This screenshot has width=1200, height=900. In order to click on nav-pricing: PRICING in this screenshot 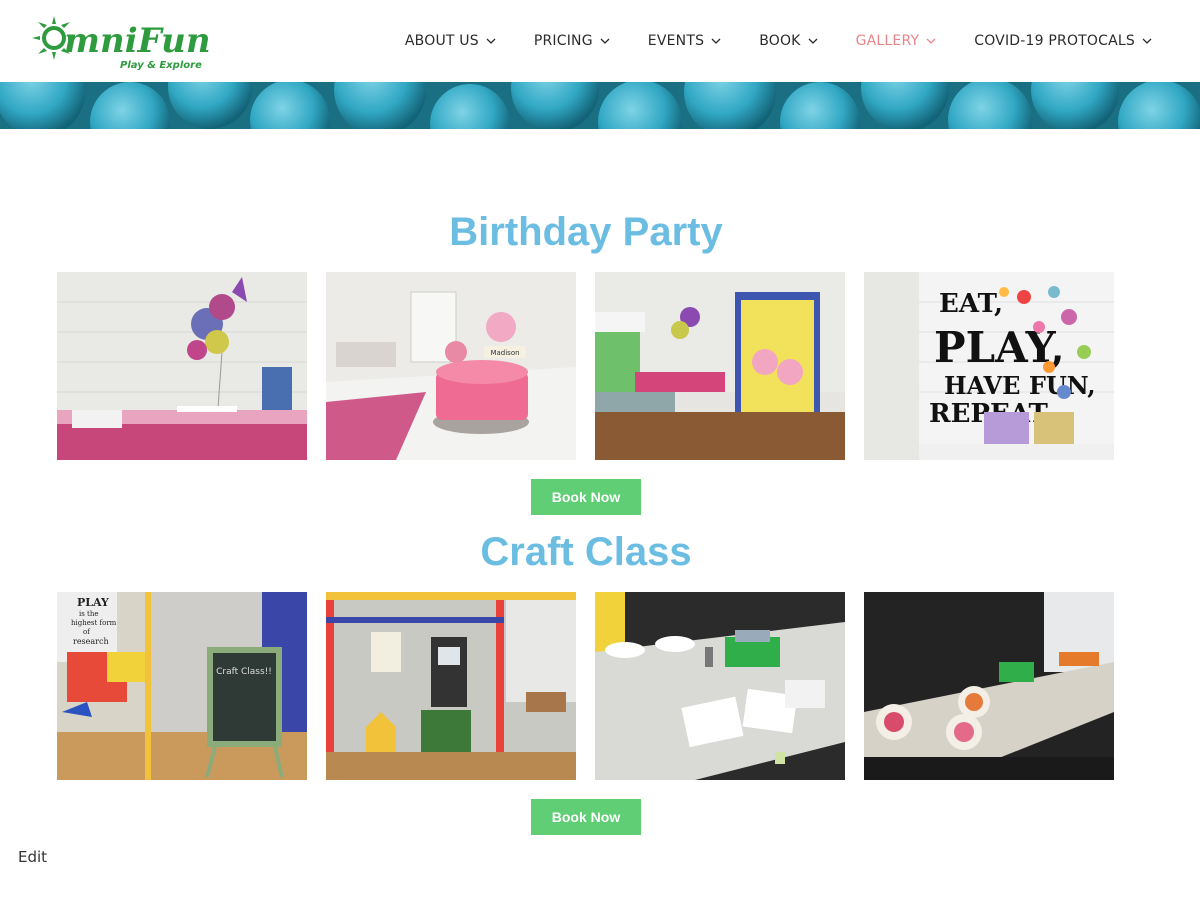, I will do `click(572, 41)`.